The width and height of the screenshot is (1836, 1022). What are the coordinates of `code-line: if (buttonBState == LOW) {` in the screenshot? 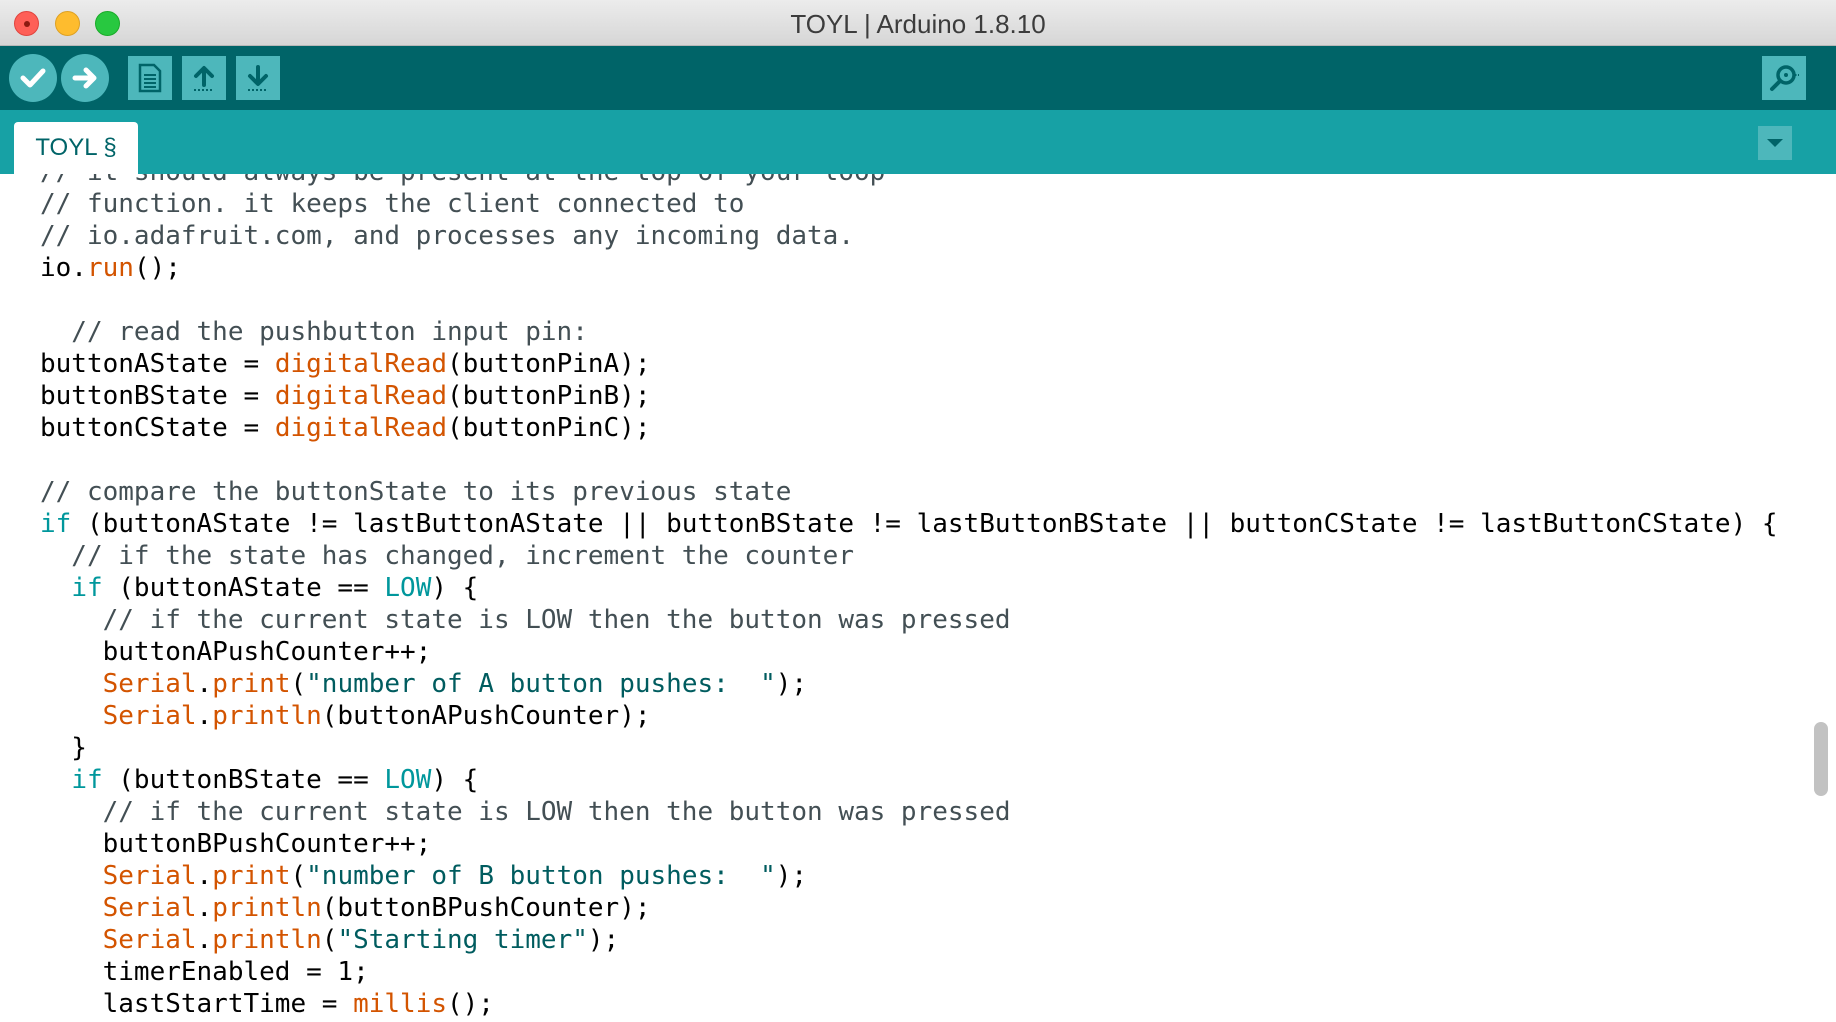 It's located at (909, 780).